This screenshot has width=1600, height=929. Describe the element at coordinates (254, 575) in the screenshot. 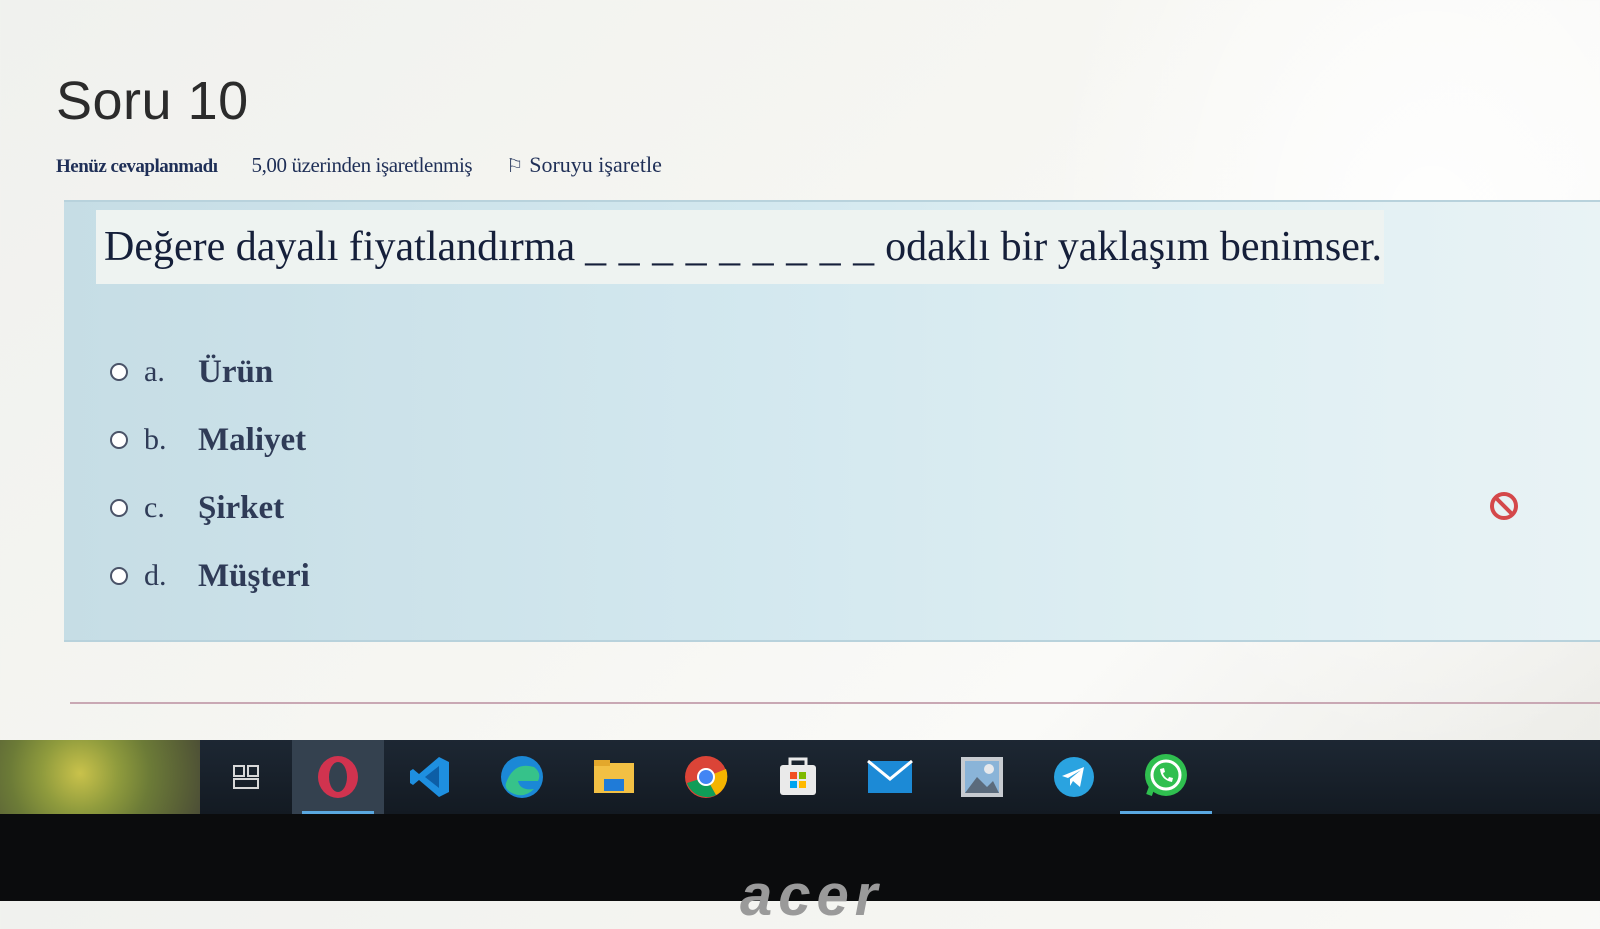

I see `option-text: Müşteri` at that location.